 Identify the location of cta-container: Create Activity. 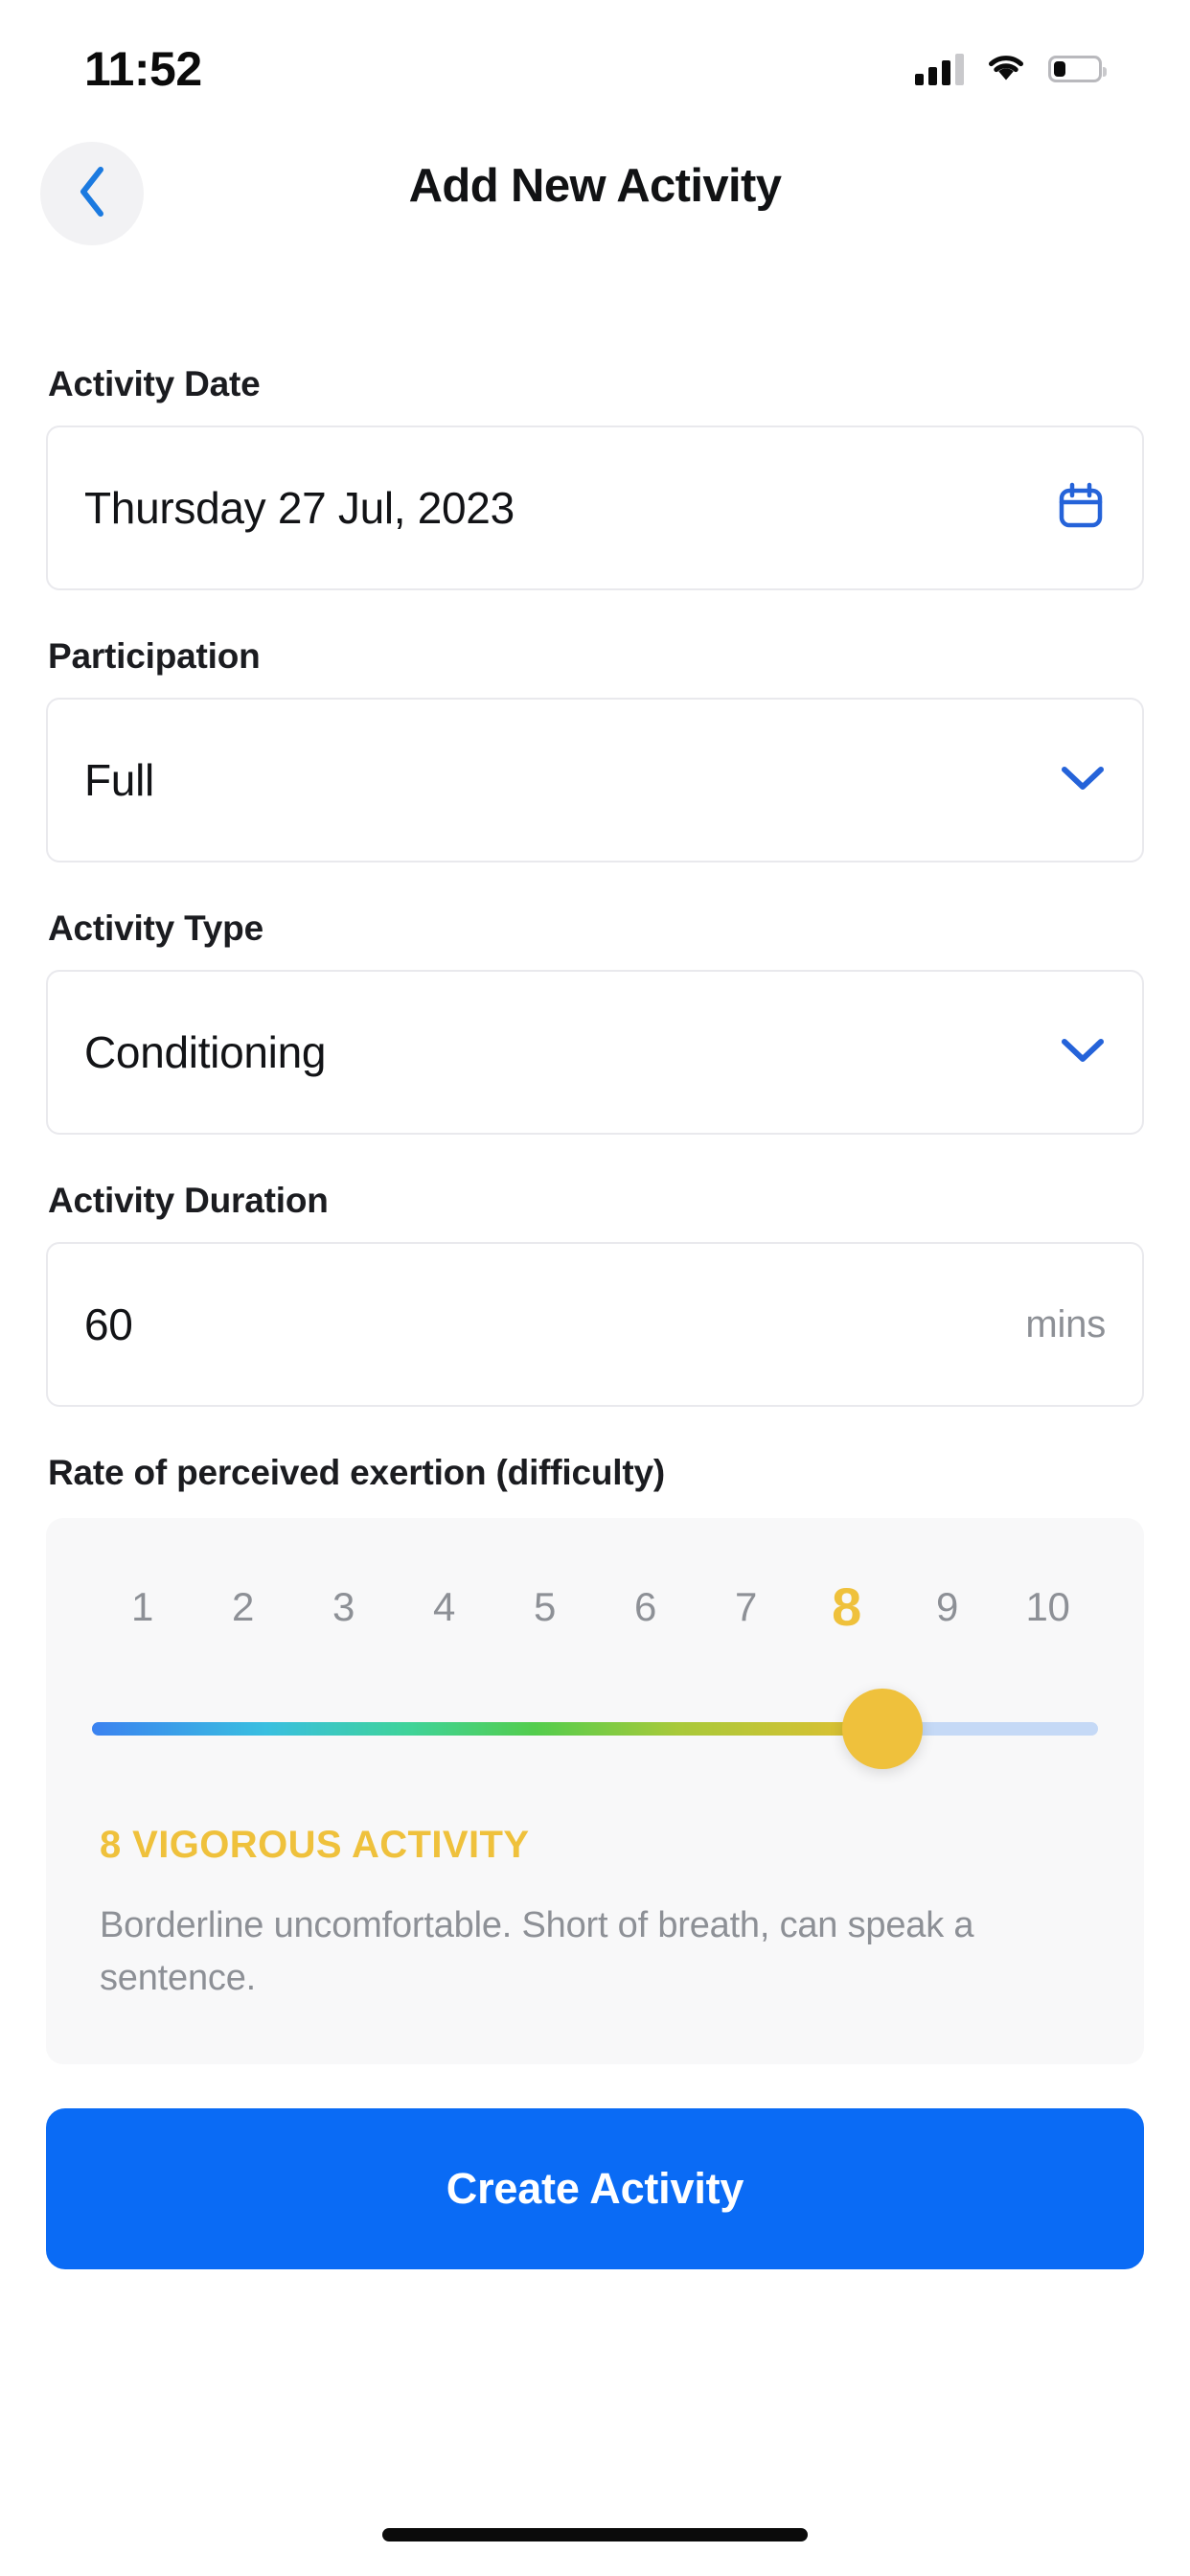
(595, 2167).